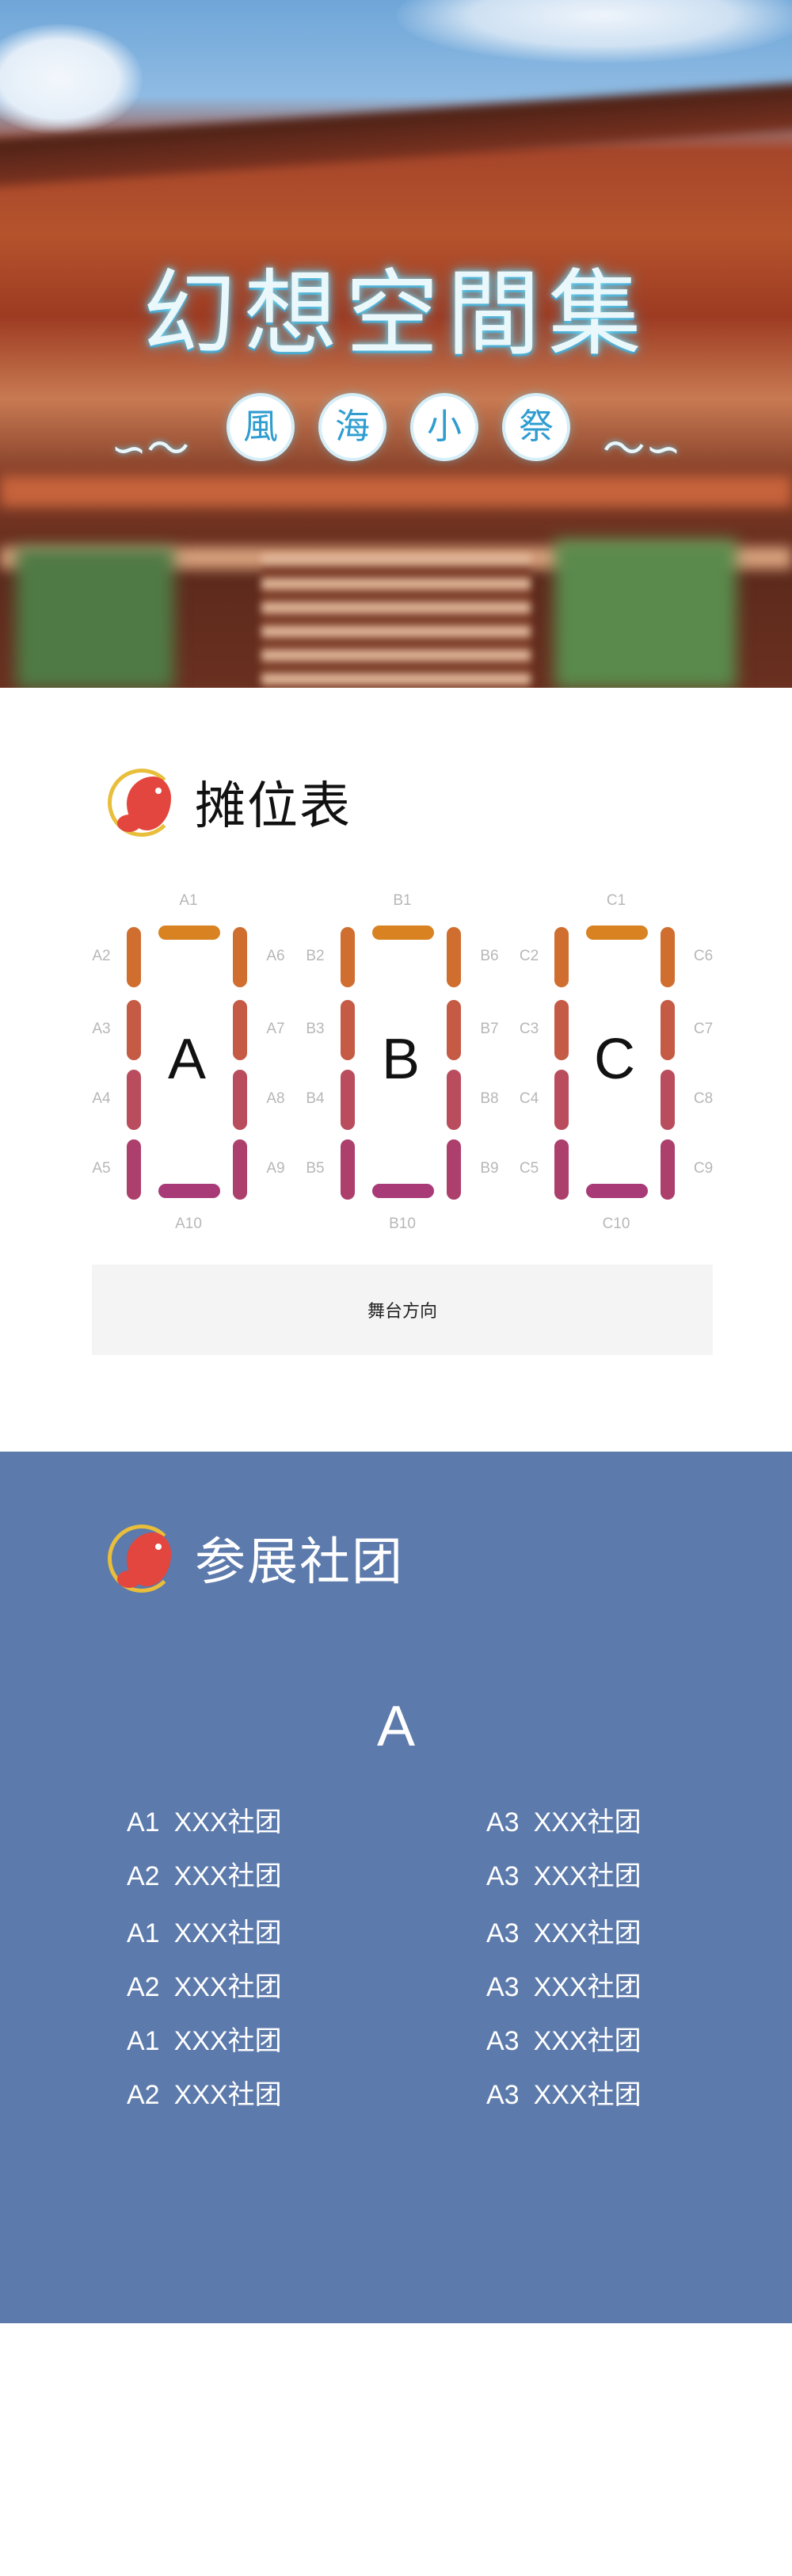  Describe the element at coordinates (101, 956) in the screenshot. I see `booth-label: A2` at that location.